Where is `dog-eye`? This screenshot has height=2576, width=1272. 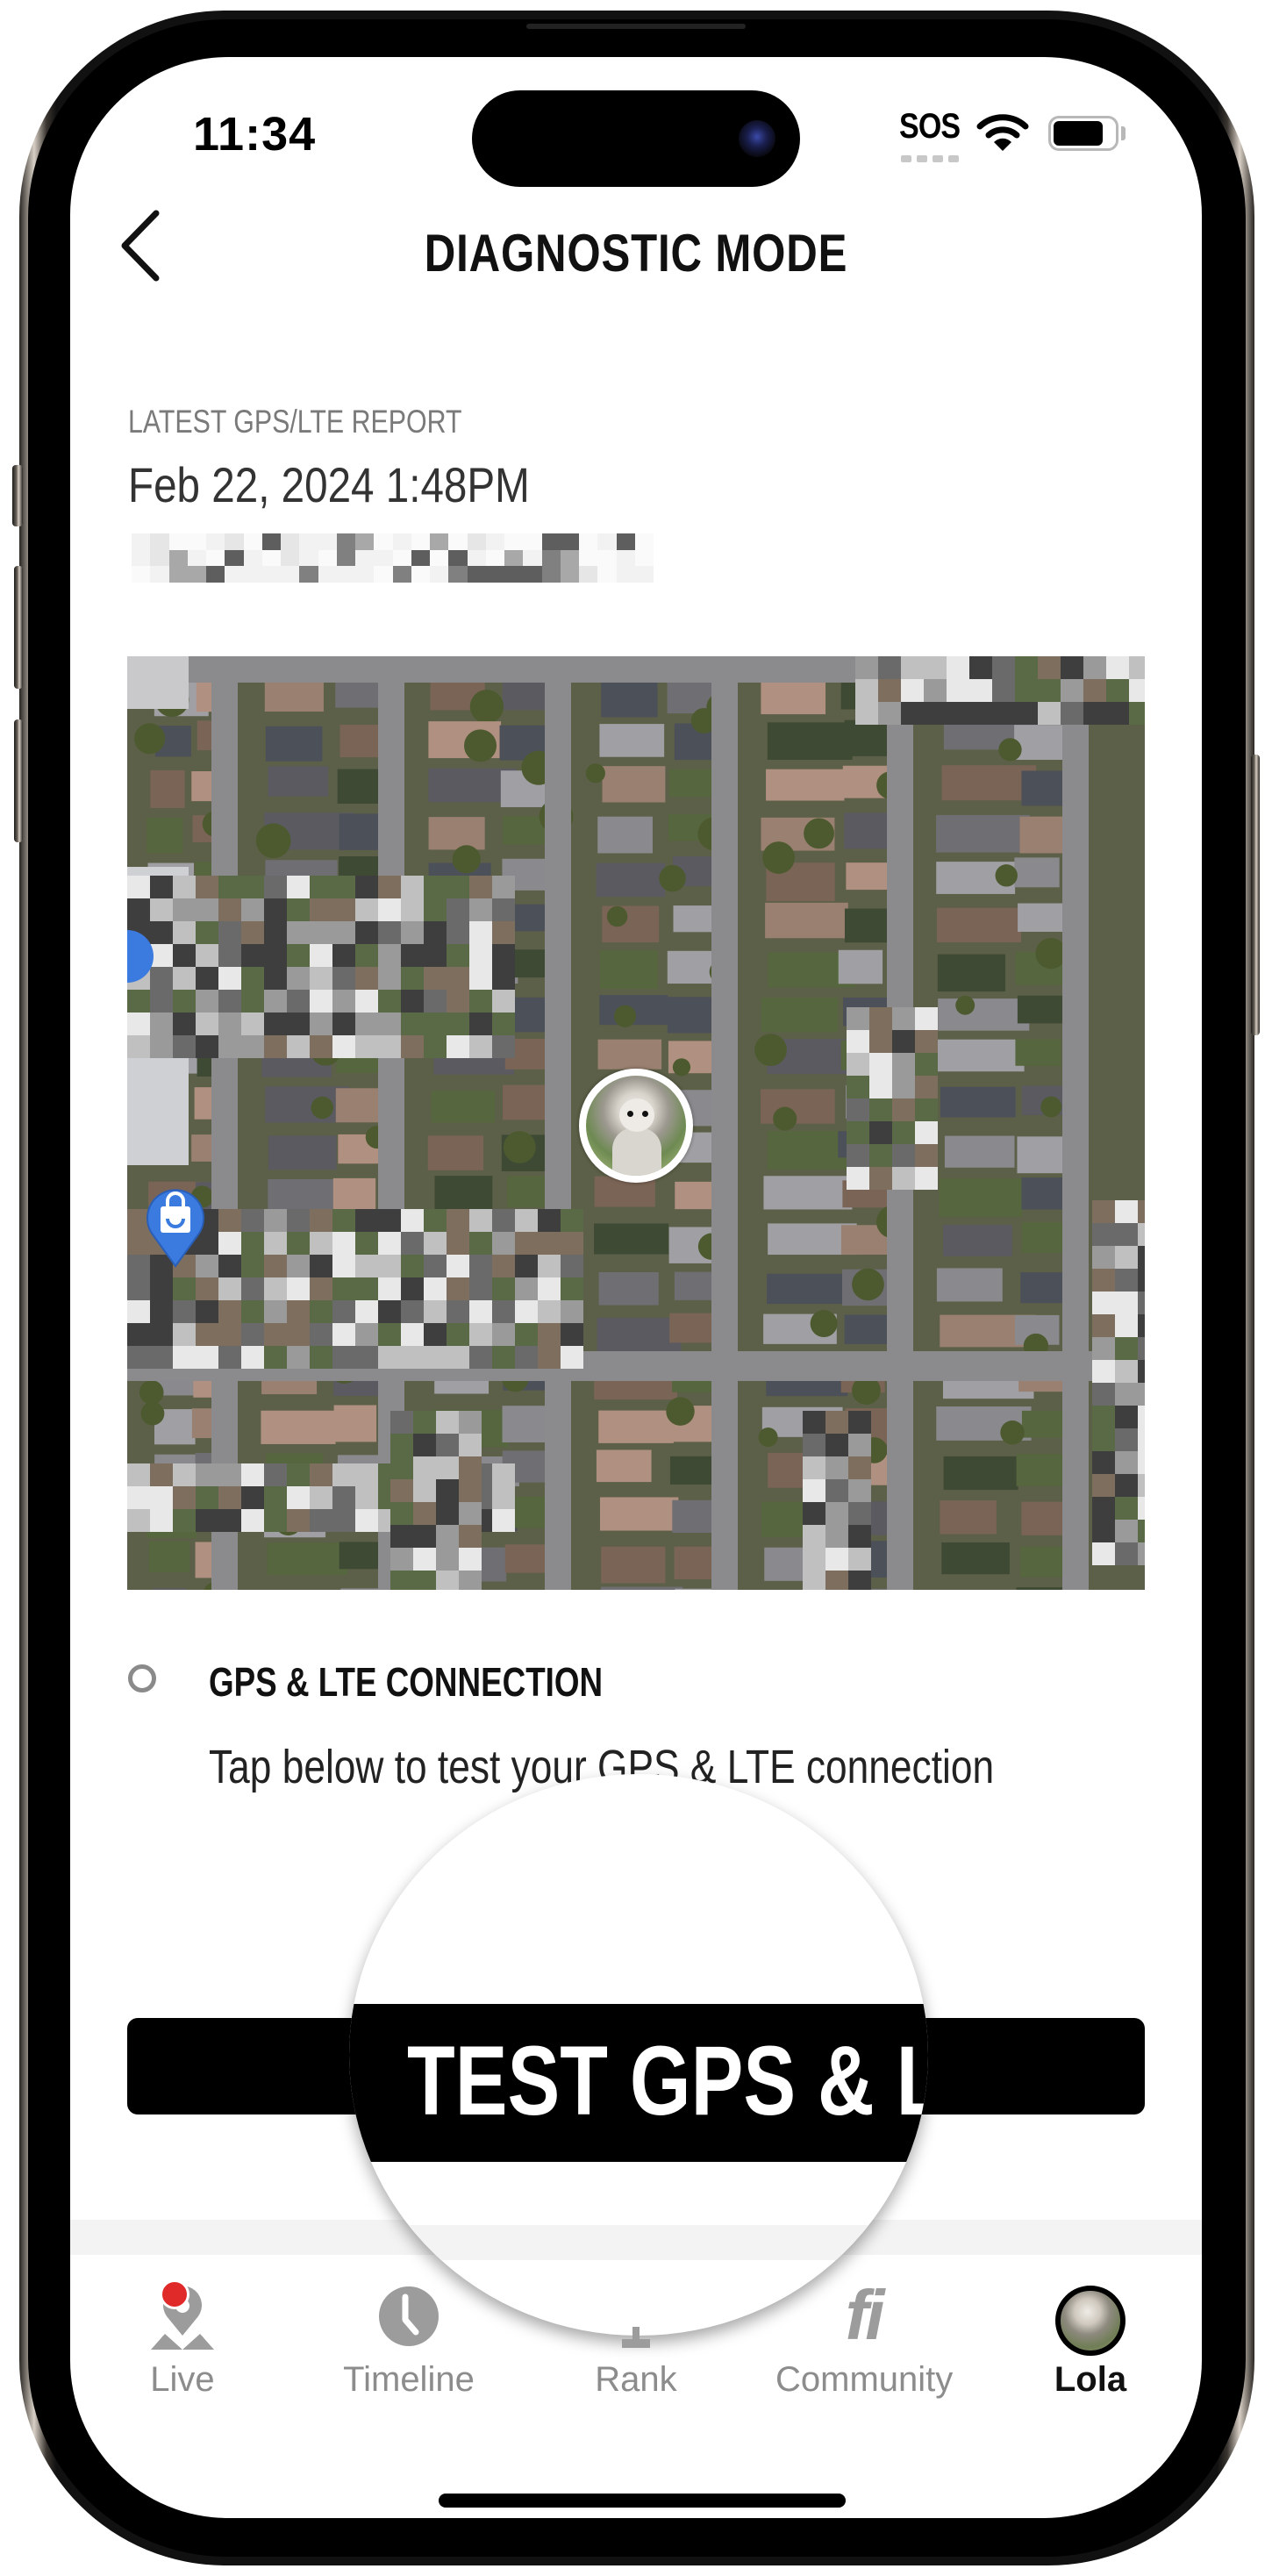 dog-eye is located at coordinates (630, 1114).